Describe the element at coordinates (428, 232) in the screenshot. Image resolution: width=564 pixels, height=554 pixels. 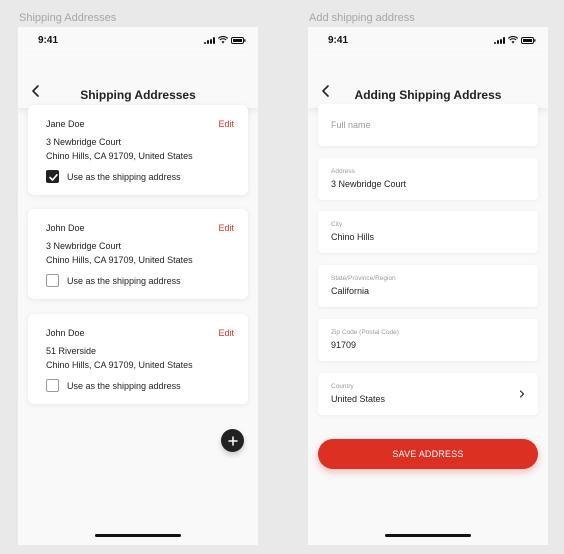
I see `city-field: City Chino Hills` at that location.